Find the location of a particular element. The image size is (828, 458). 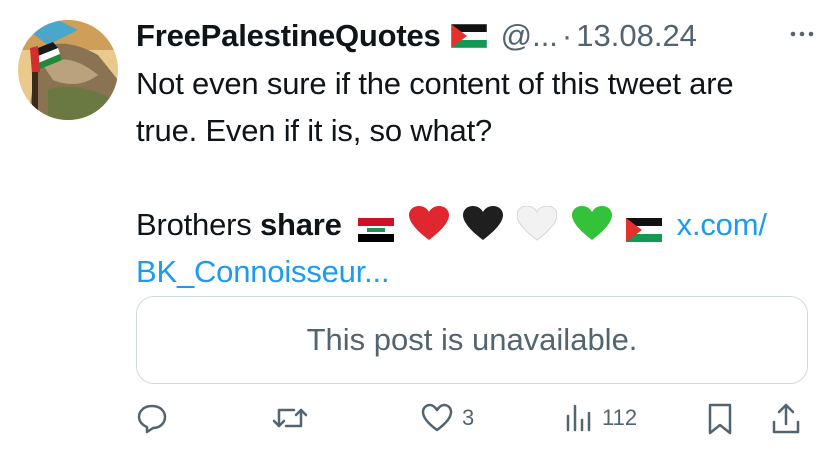

views-button: 112 is located at coordinates (600, 418).